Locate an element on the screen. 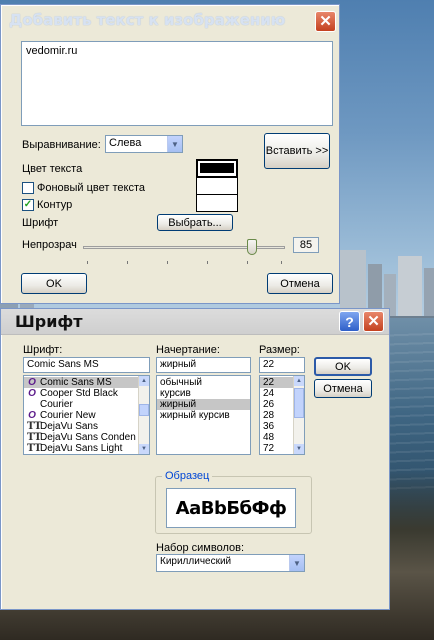  charset-value: Кириллический is located at coordinates (196, 561).